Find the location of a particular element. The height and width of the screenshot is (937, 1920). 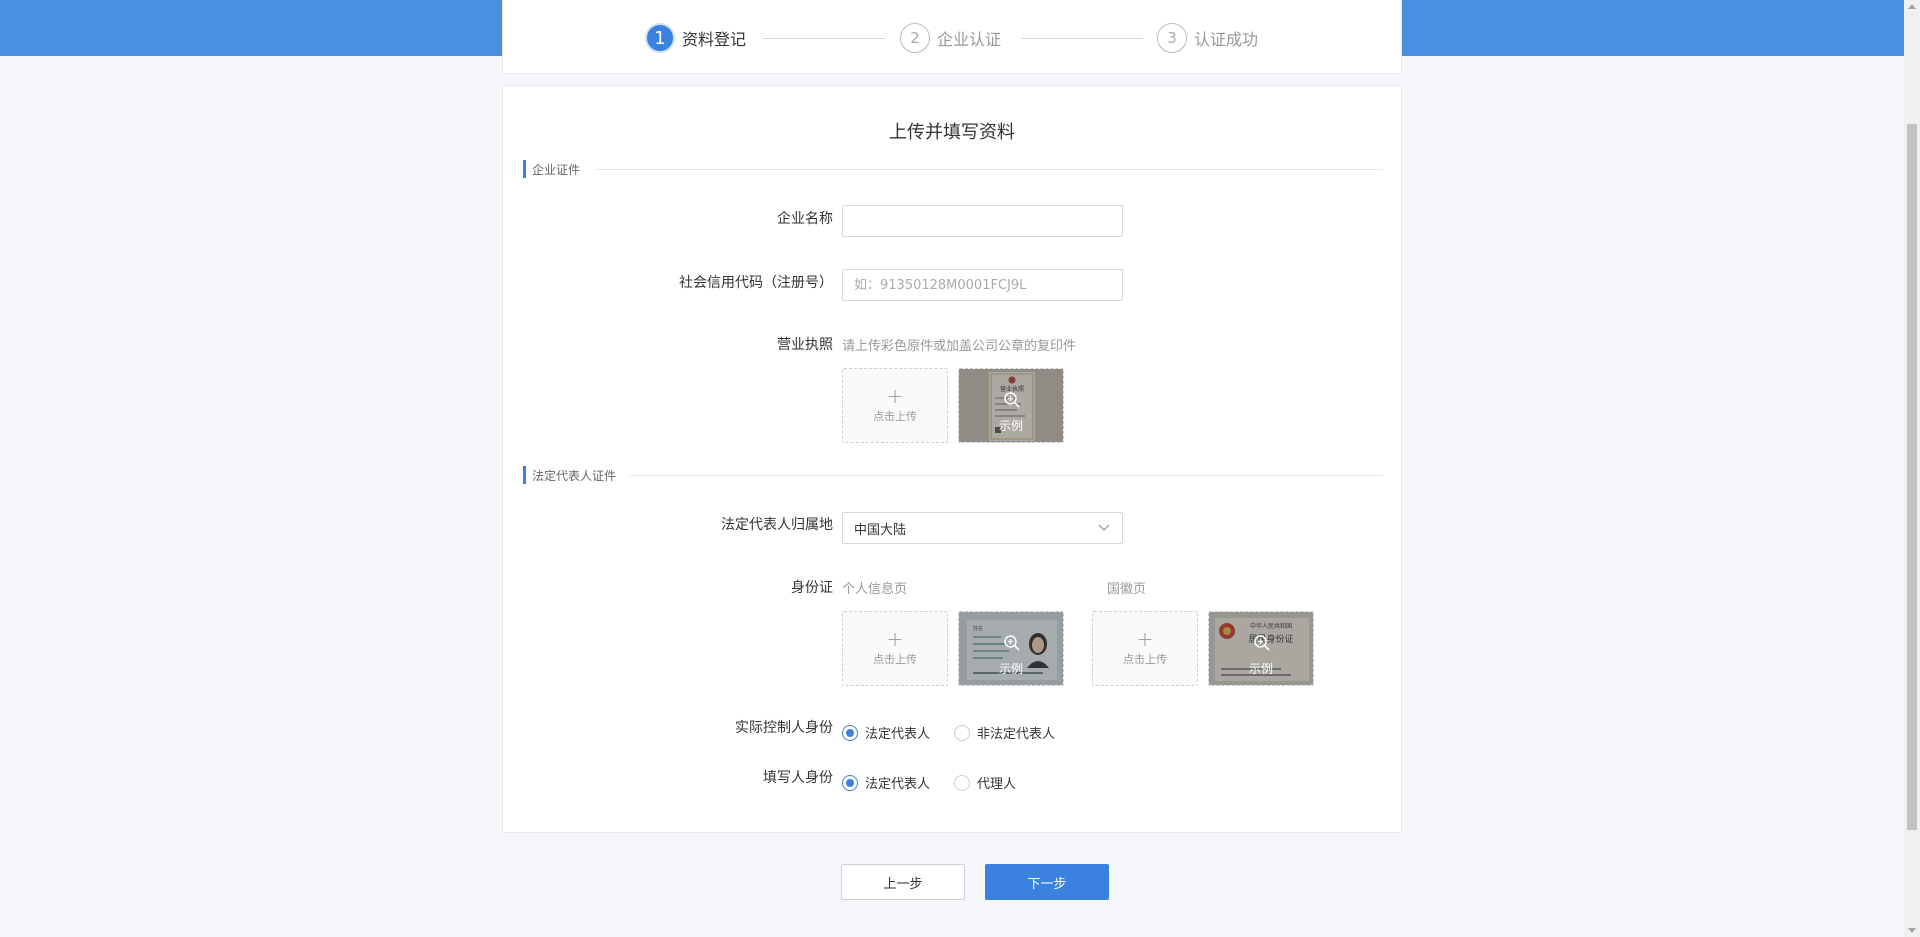

company-name-input is located at coordinates (982, 221).